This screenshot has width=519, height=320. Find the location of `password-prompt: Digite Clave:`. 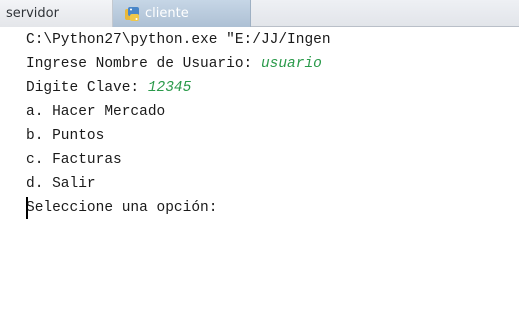

password-prompt: Digite Clave: is located at coordinates (87, 88).